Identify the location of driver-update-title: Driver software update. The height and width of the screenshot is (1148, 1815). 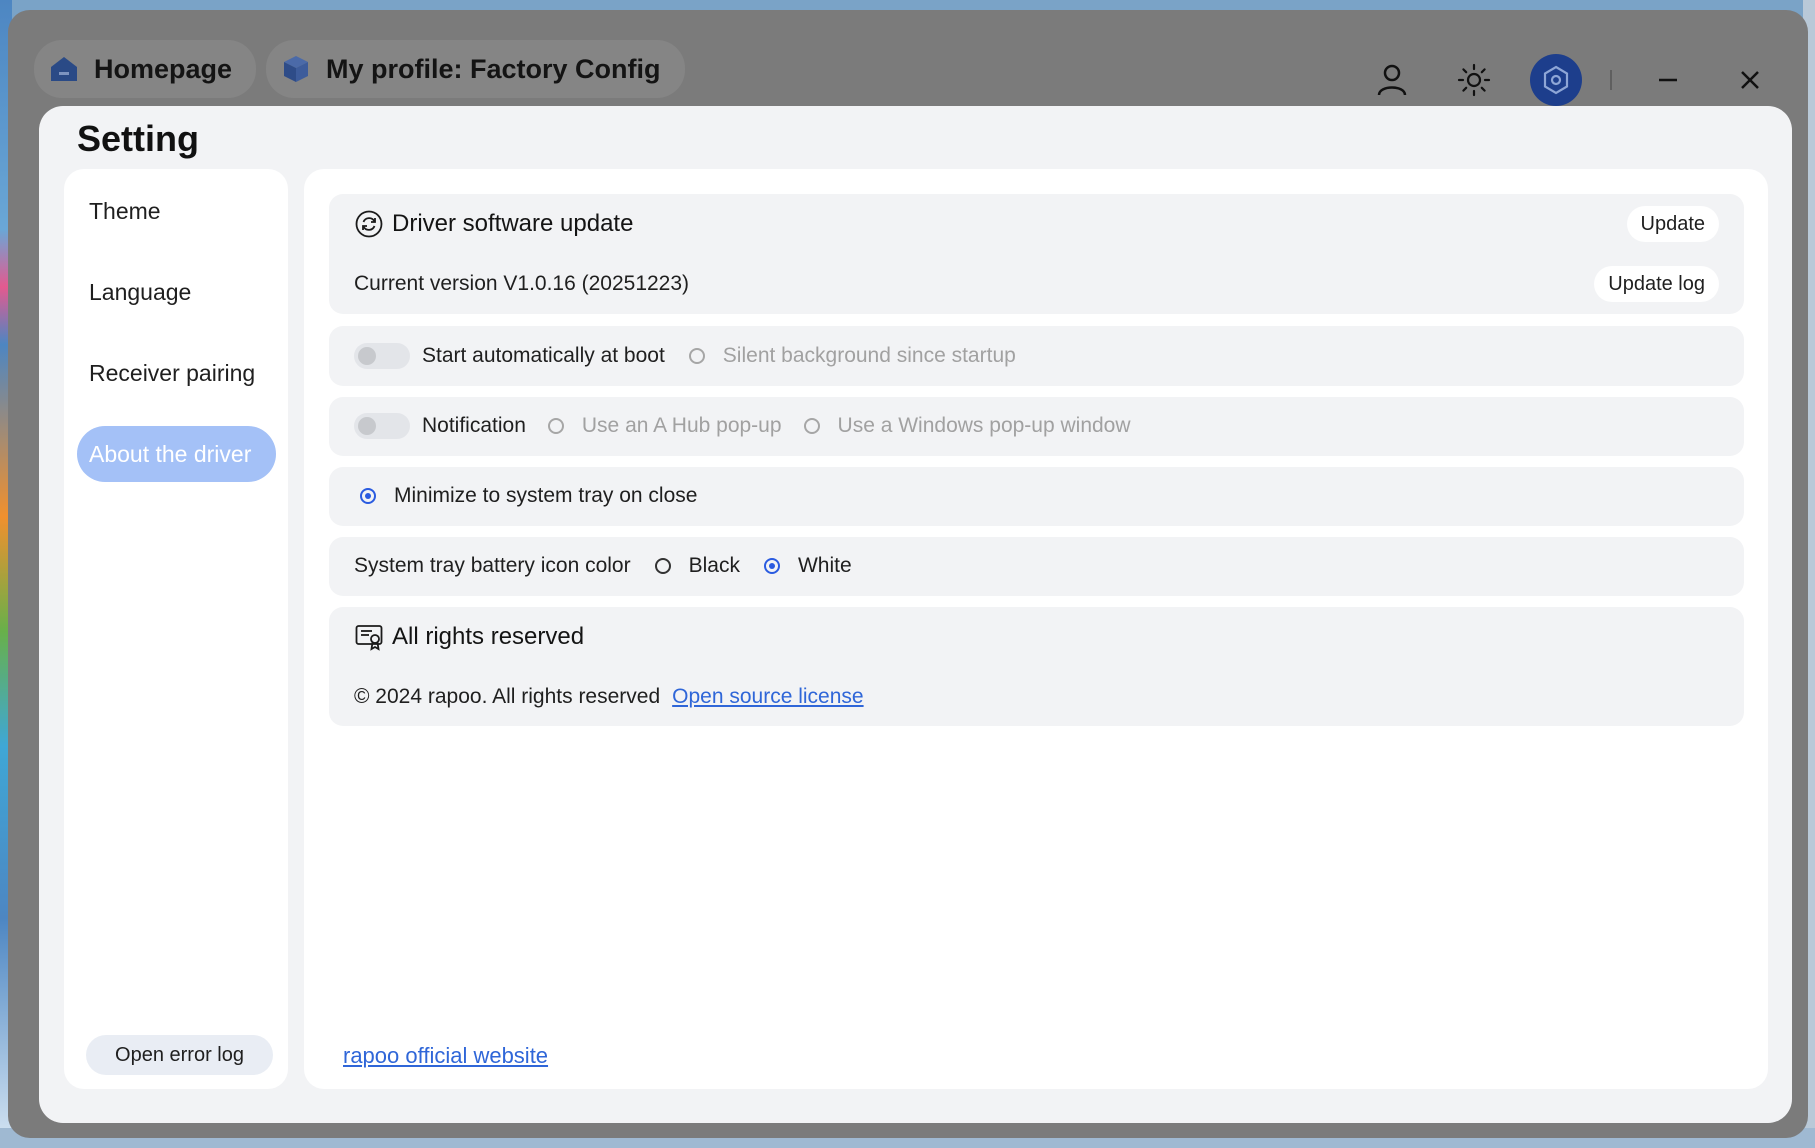
(513, 223).